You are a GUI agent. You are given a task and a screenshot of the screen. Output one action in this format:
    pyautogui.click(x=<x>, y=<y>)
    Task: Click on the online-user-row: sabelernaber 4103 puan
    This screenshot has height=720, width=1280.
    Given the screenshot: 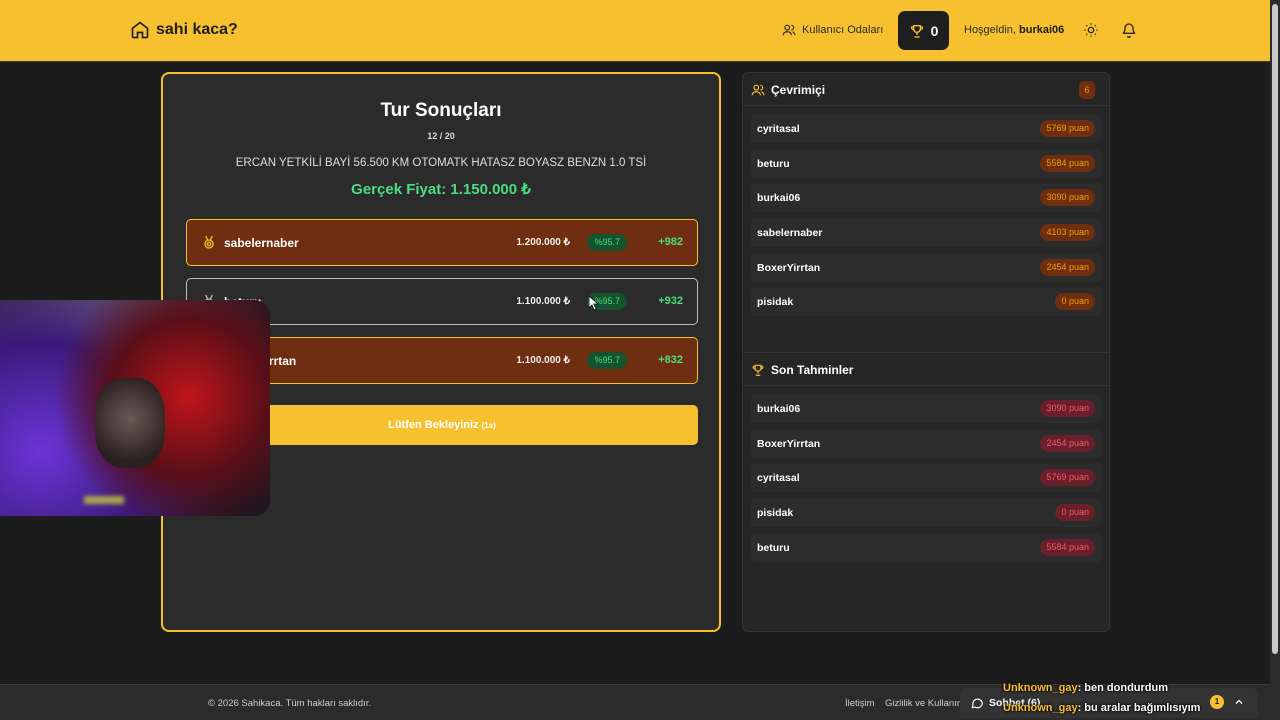 What is the action you would take?
    pyautogui.click(x=926, y=232)
    